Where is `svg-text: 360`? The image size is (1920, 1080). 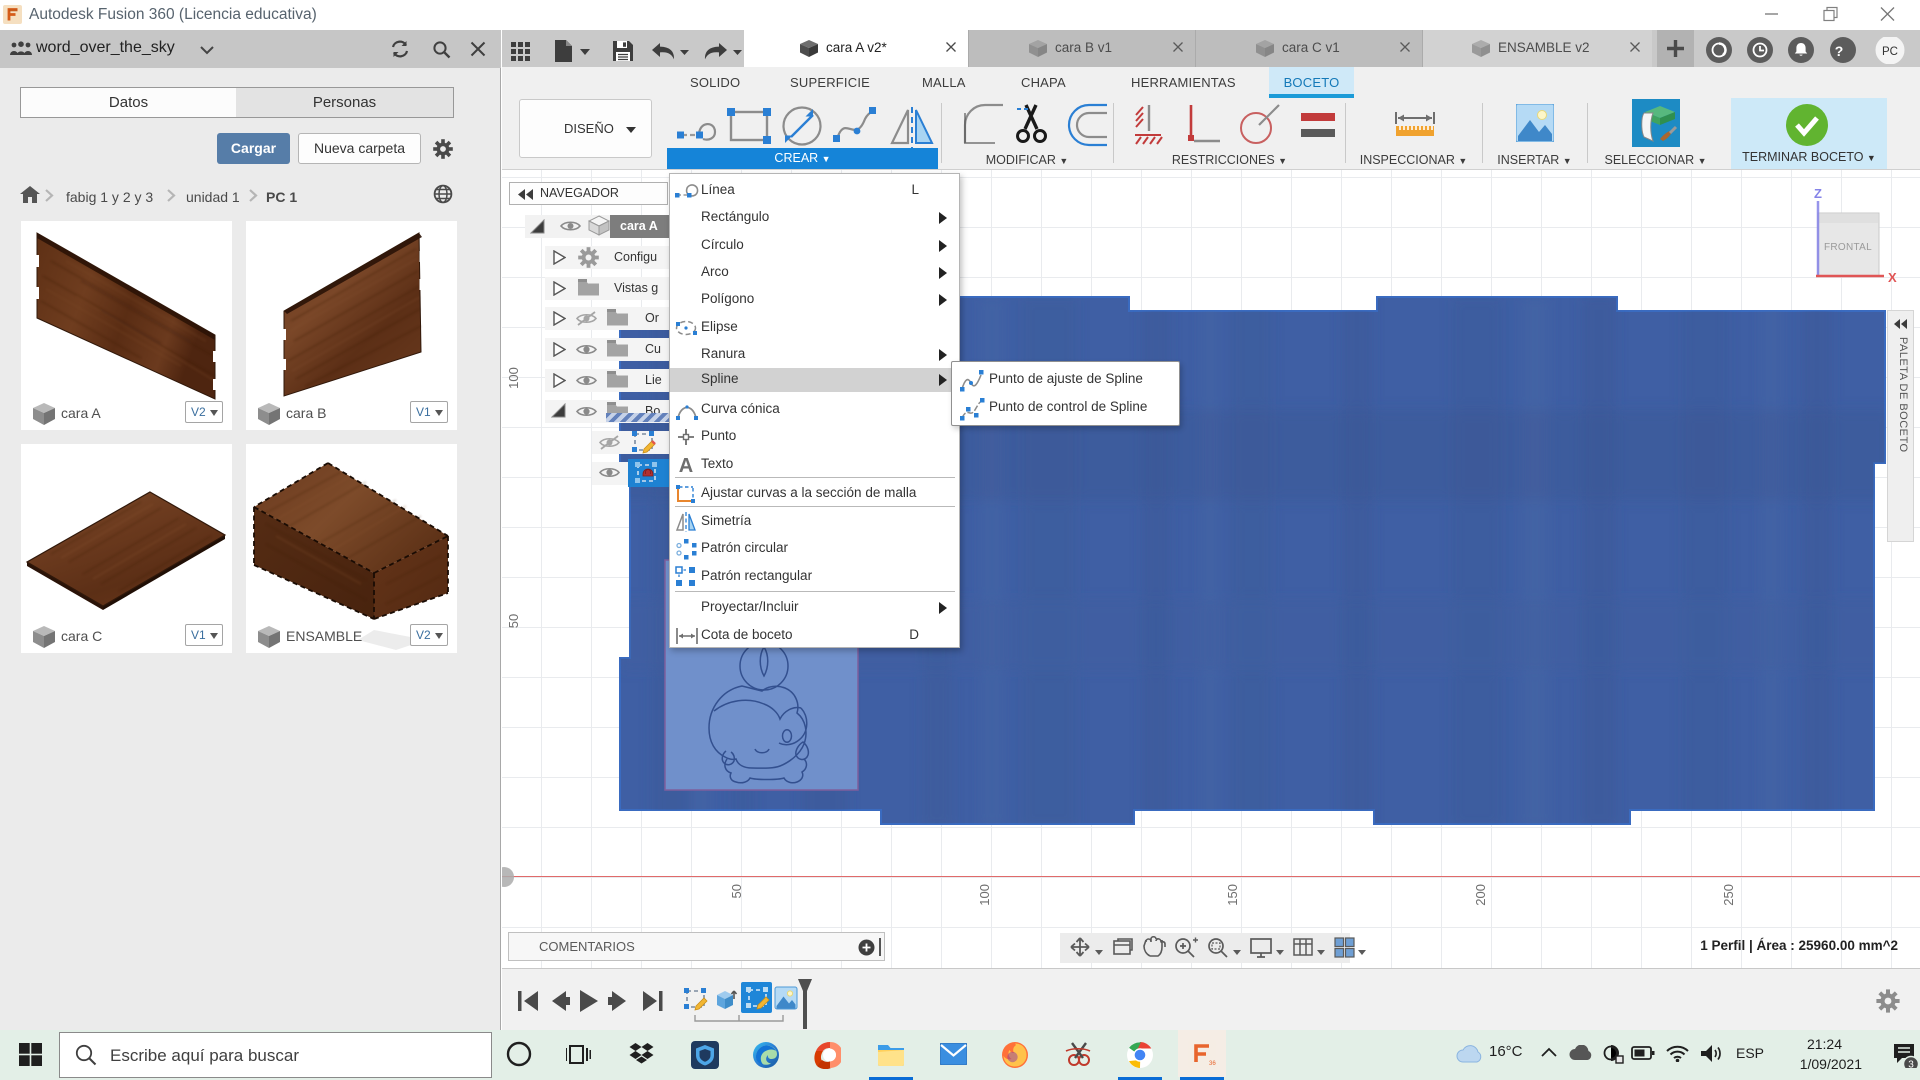 svg-text: 360 is located at coordinates (1212, 1064).